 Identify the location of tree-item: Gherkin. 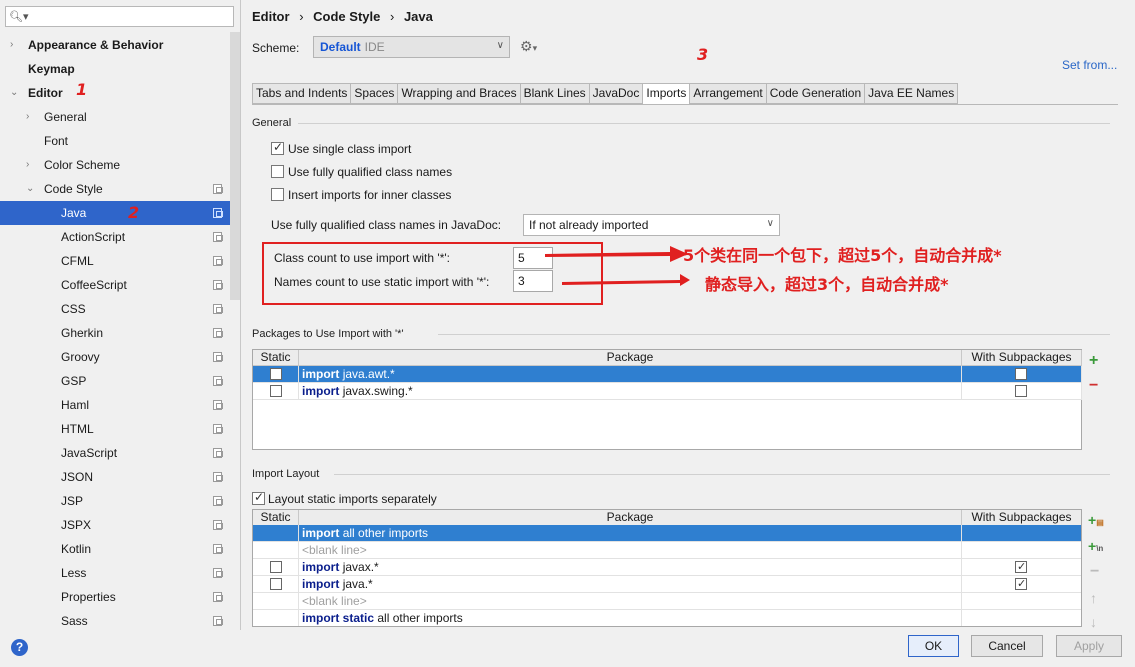
(116, 333).